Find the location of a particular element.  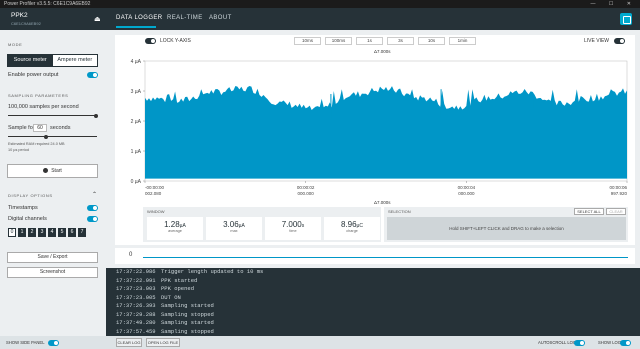

bottom-delta-marker: Δ7.000s is located at coordinates (382, 202).